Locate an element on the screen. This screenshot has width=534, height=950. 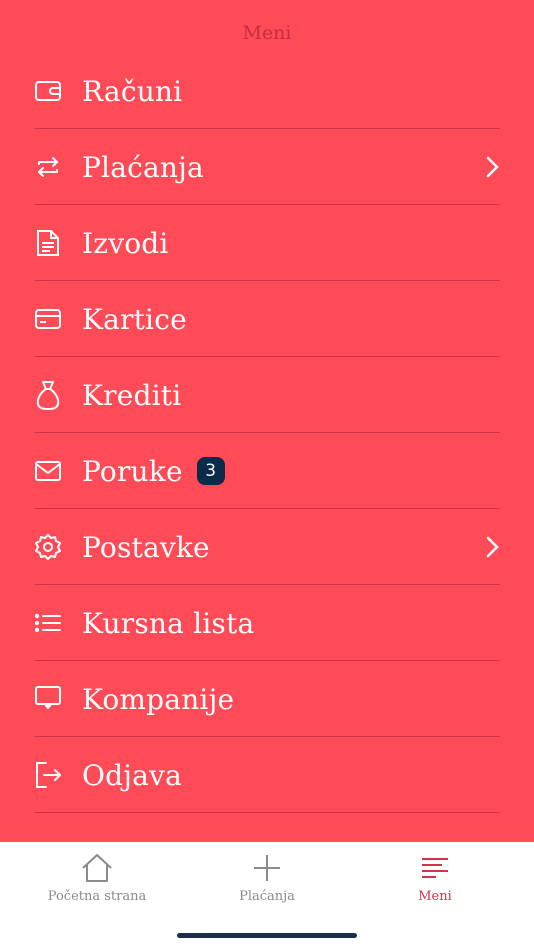
tab-home-label: Početna strana is located at coordinates (97, 896).